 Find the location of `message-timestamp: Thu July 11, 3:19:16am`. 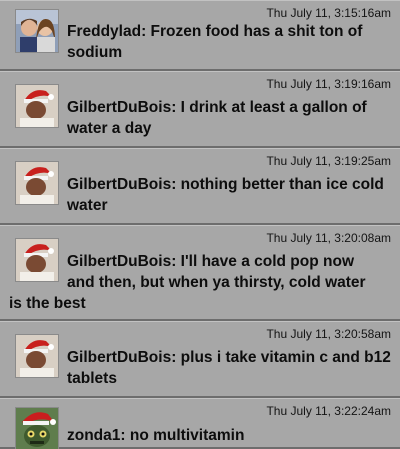

message-timestamp: Thu July 11, 3:19:16am is located at coordinates (328, 84).